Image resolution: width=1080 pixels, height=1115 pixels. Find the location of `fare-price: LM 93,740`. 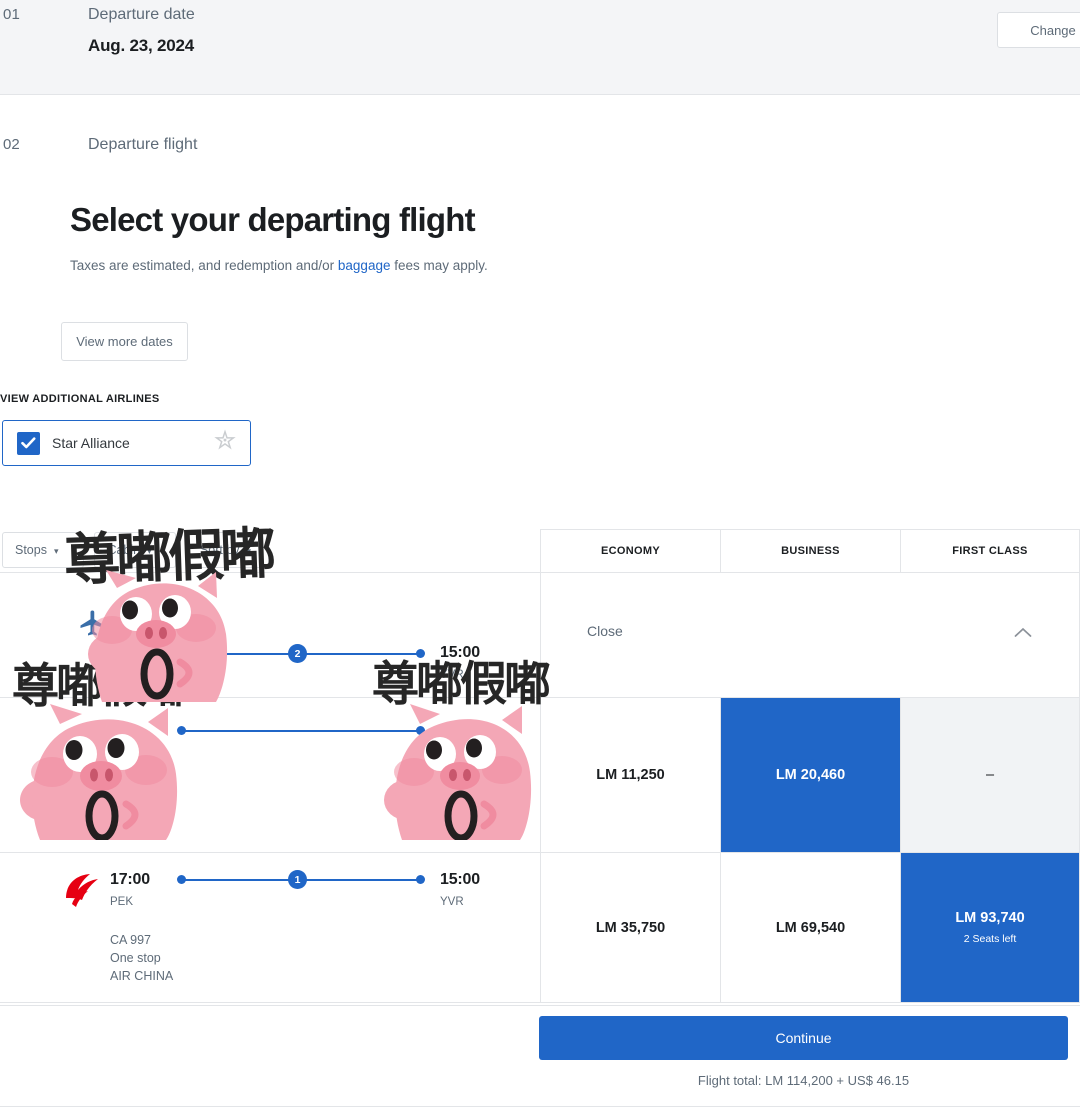

fare-price: LM 93,740 is located at coordinates (990, 918).